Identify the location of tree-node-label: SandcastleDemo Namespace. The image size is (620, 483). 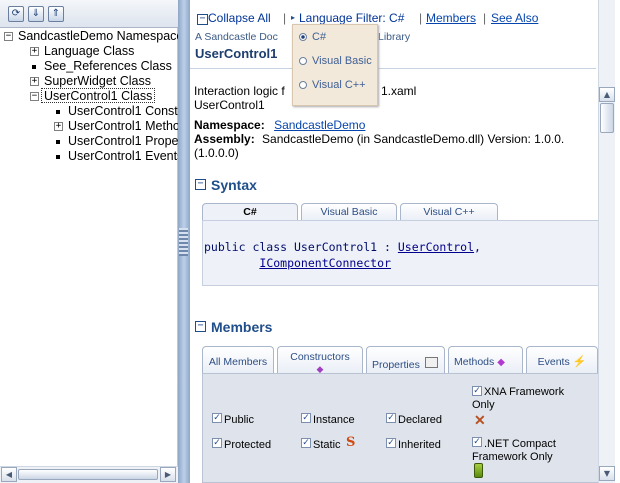
(101, 36).